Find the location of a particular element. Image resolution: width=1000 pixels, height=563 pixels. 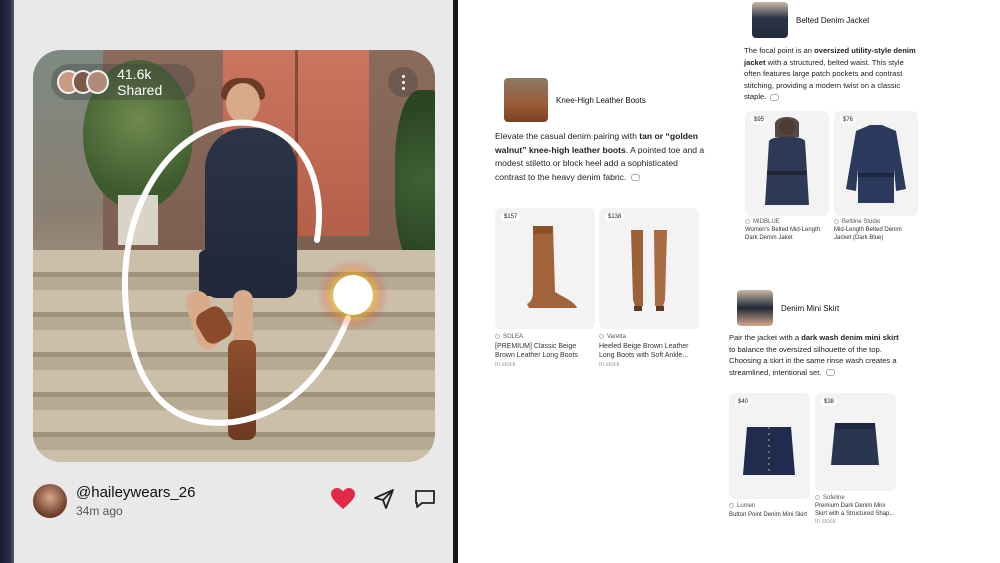

section-title: Denim Mini Skirt is located at coordinates (810, 308).